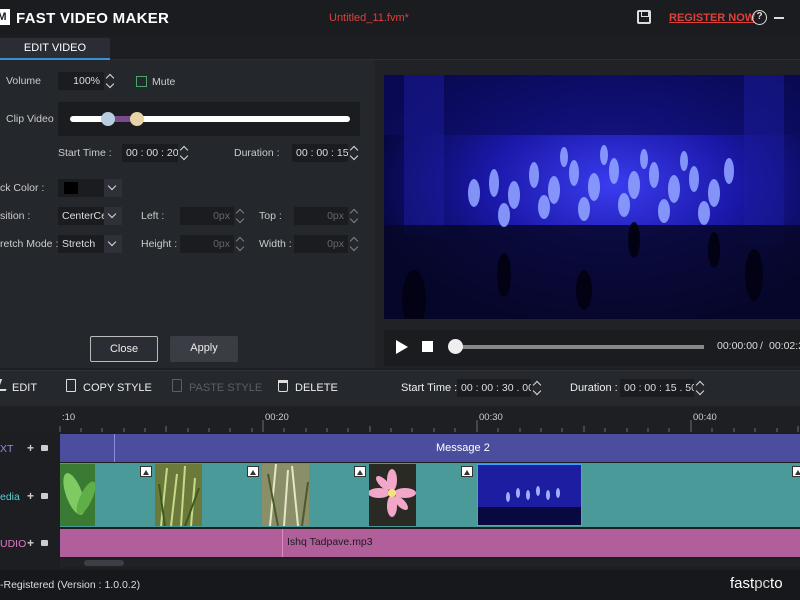 This screenshot has height=600, width=800. What do you see at coordinates (321, 244) in the screenshot?
I see `width-input: 0px` at bounding box center [321, 244].